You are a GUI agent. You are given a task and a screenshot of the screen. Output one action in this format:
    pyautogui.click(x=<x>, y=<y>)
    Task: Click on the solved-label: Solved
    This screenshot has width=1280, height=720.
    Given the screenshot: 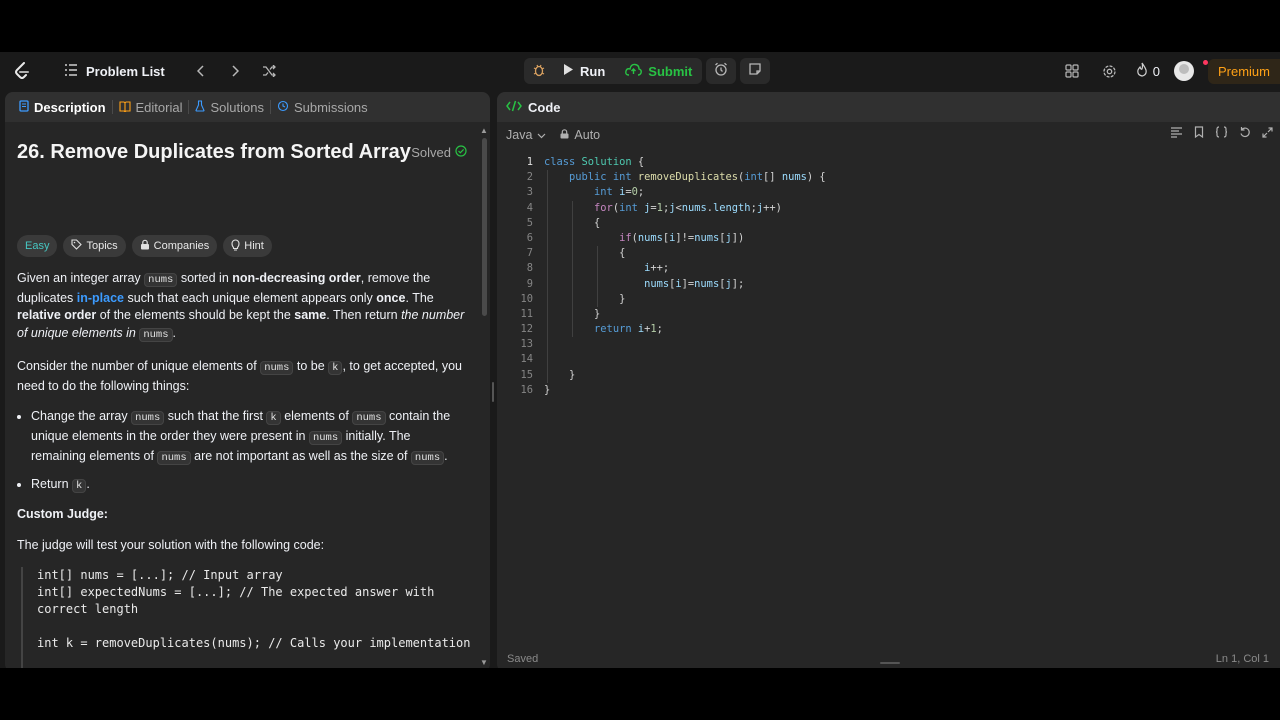 What is the action you would take?
    pyautogui.click(x=431, y=152)
    